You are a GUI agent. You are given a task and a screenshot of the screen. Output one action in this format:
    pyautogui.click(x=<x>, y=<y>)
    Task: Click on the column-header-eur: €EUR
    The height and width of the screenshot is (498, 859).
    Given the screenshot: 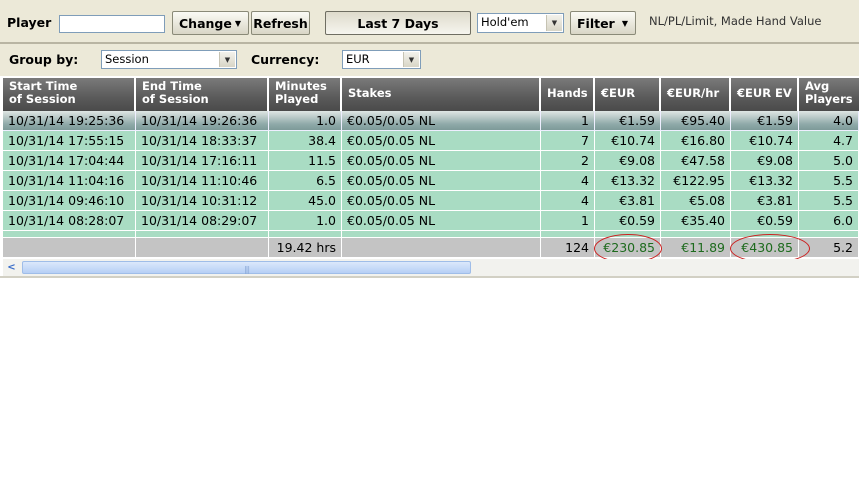 What is the action you would take?
    pyautogui.click(x=628, y=94)
    